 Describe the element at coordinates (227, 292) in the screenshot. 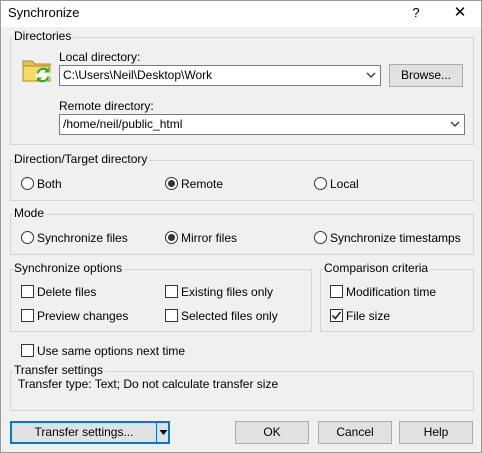

I see `existing-files-only-label: Existing files only` at that location.